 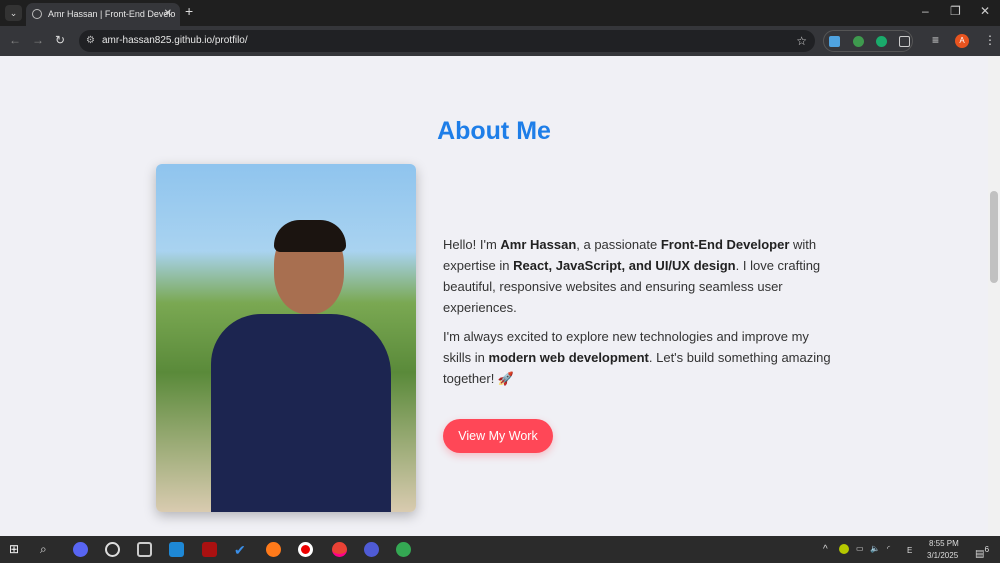 I want to click on app-icon, so click(x=112, y=549).